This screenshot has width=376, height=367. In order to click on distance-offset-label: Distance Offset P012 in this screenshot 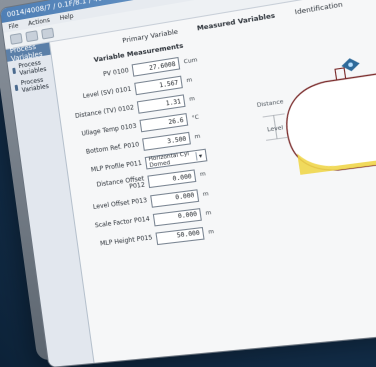, I will do `click(112, 186)`.